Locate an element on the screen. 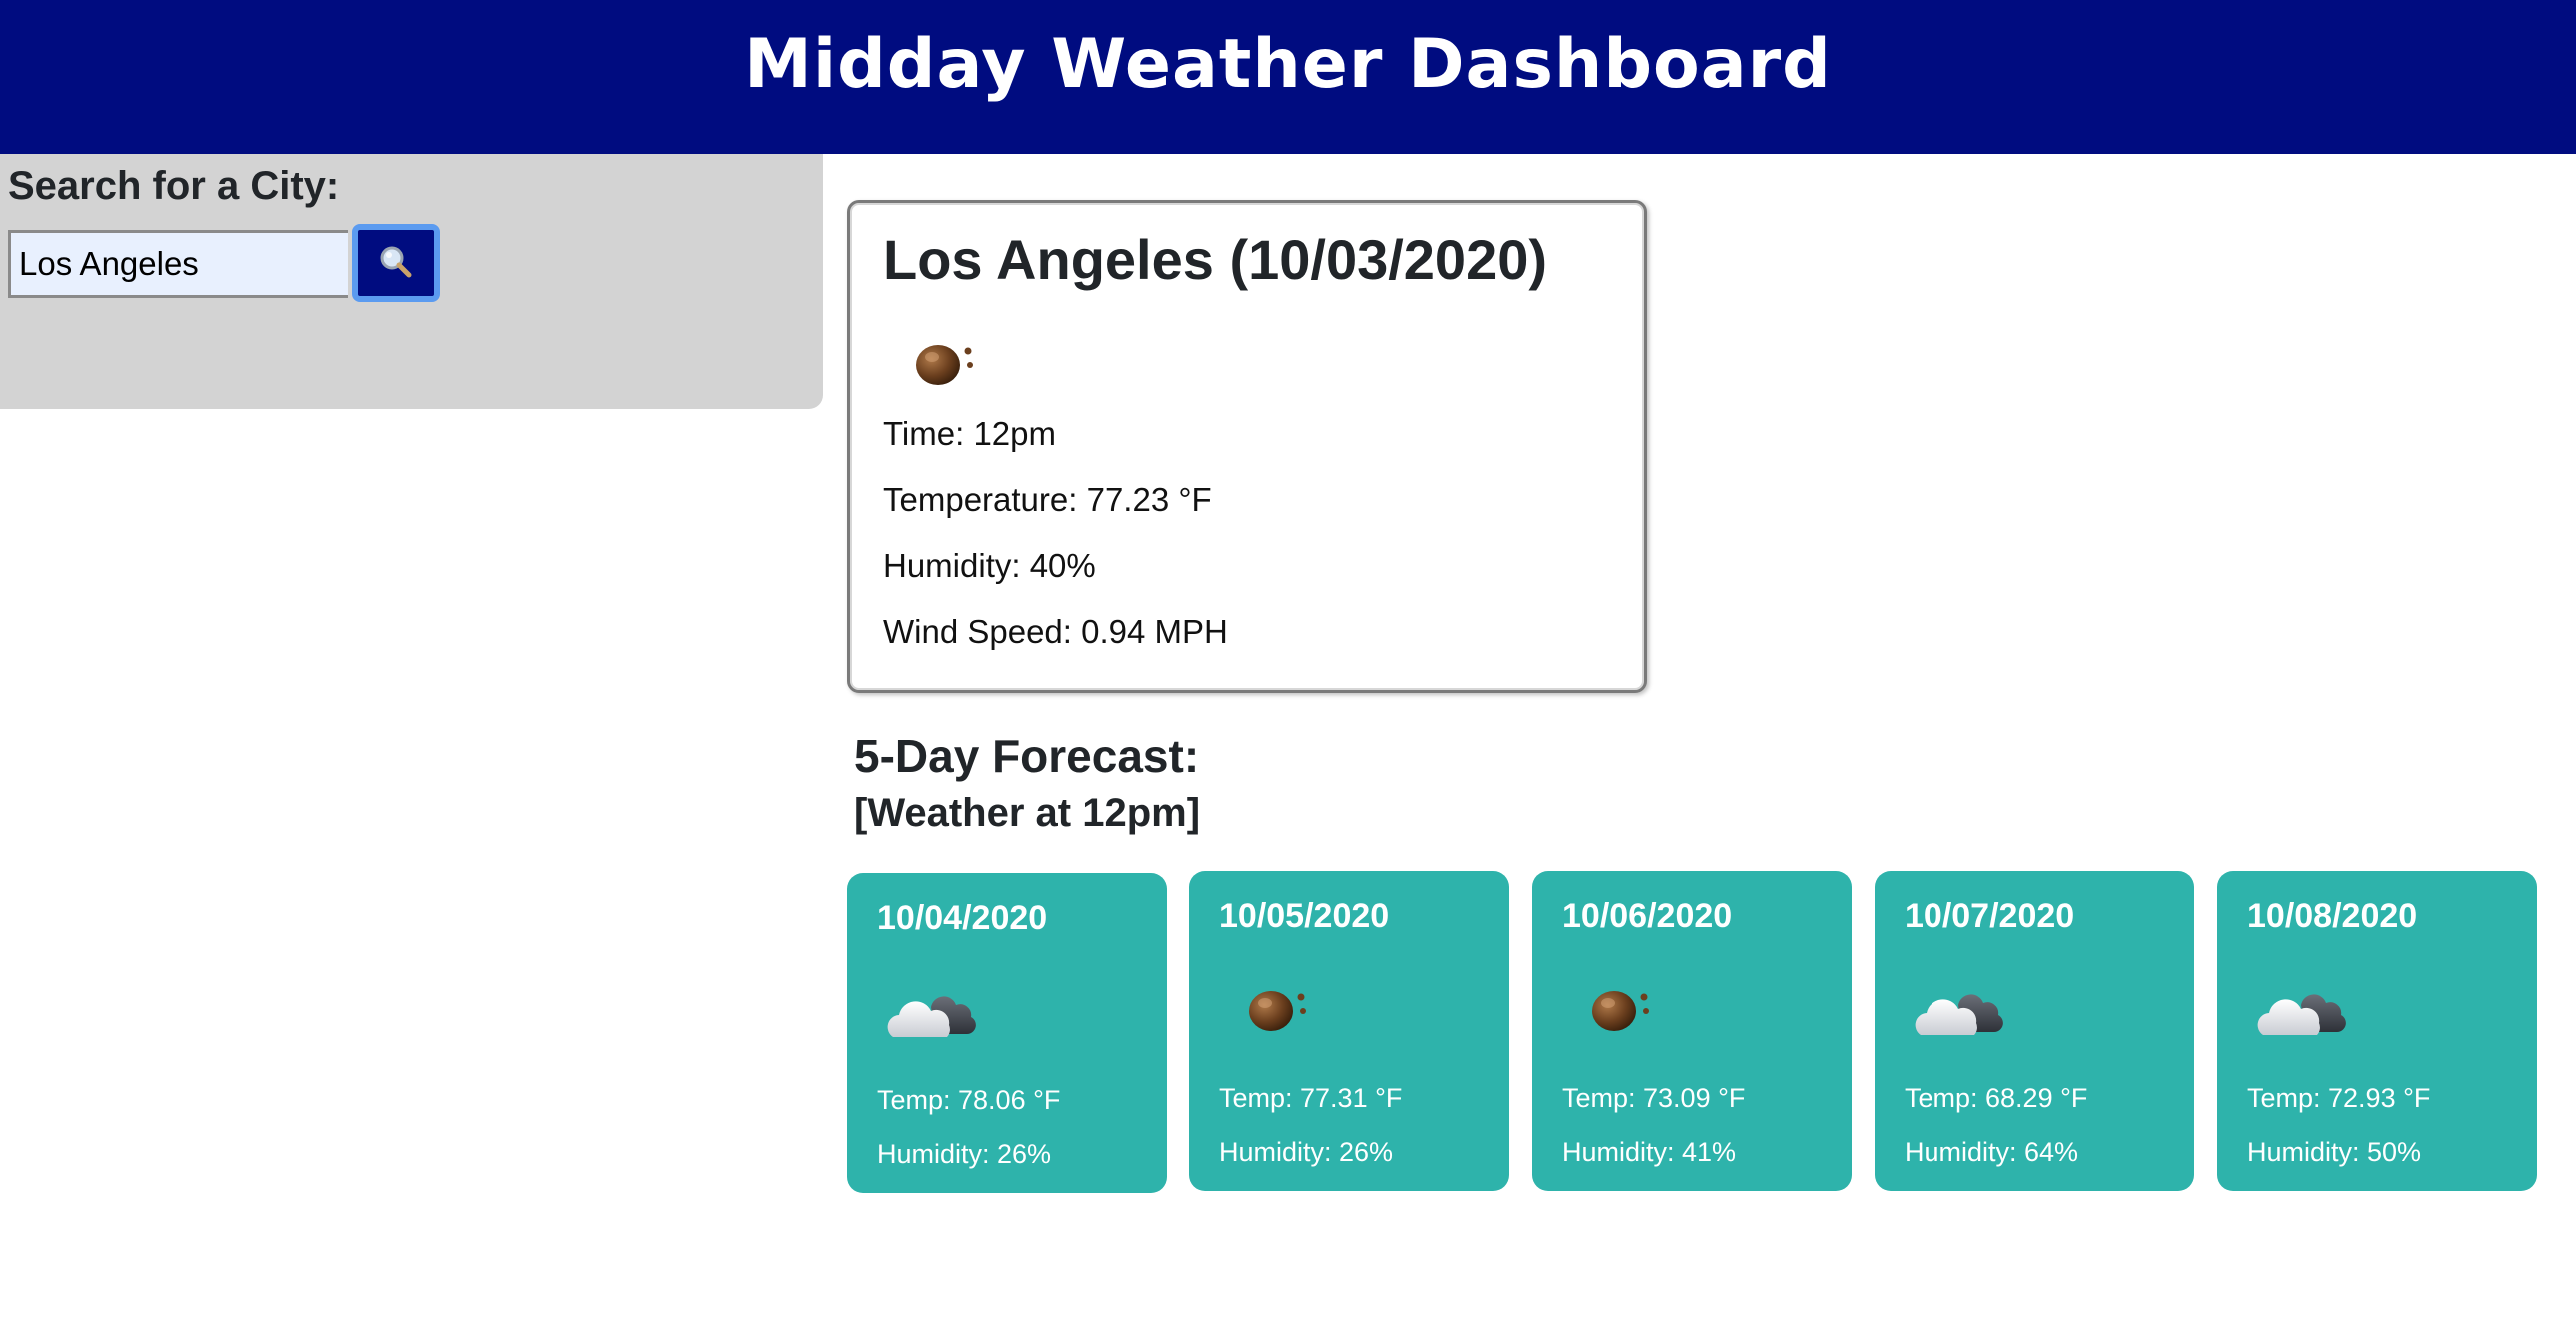 The width and height of the screenshot is (2576, 1331). header-bar: Midday Weather Dashboard is located at coordinates (1288, 77).